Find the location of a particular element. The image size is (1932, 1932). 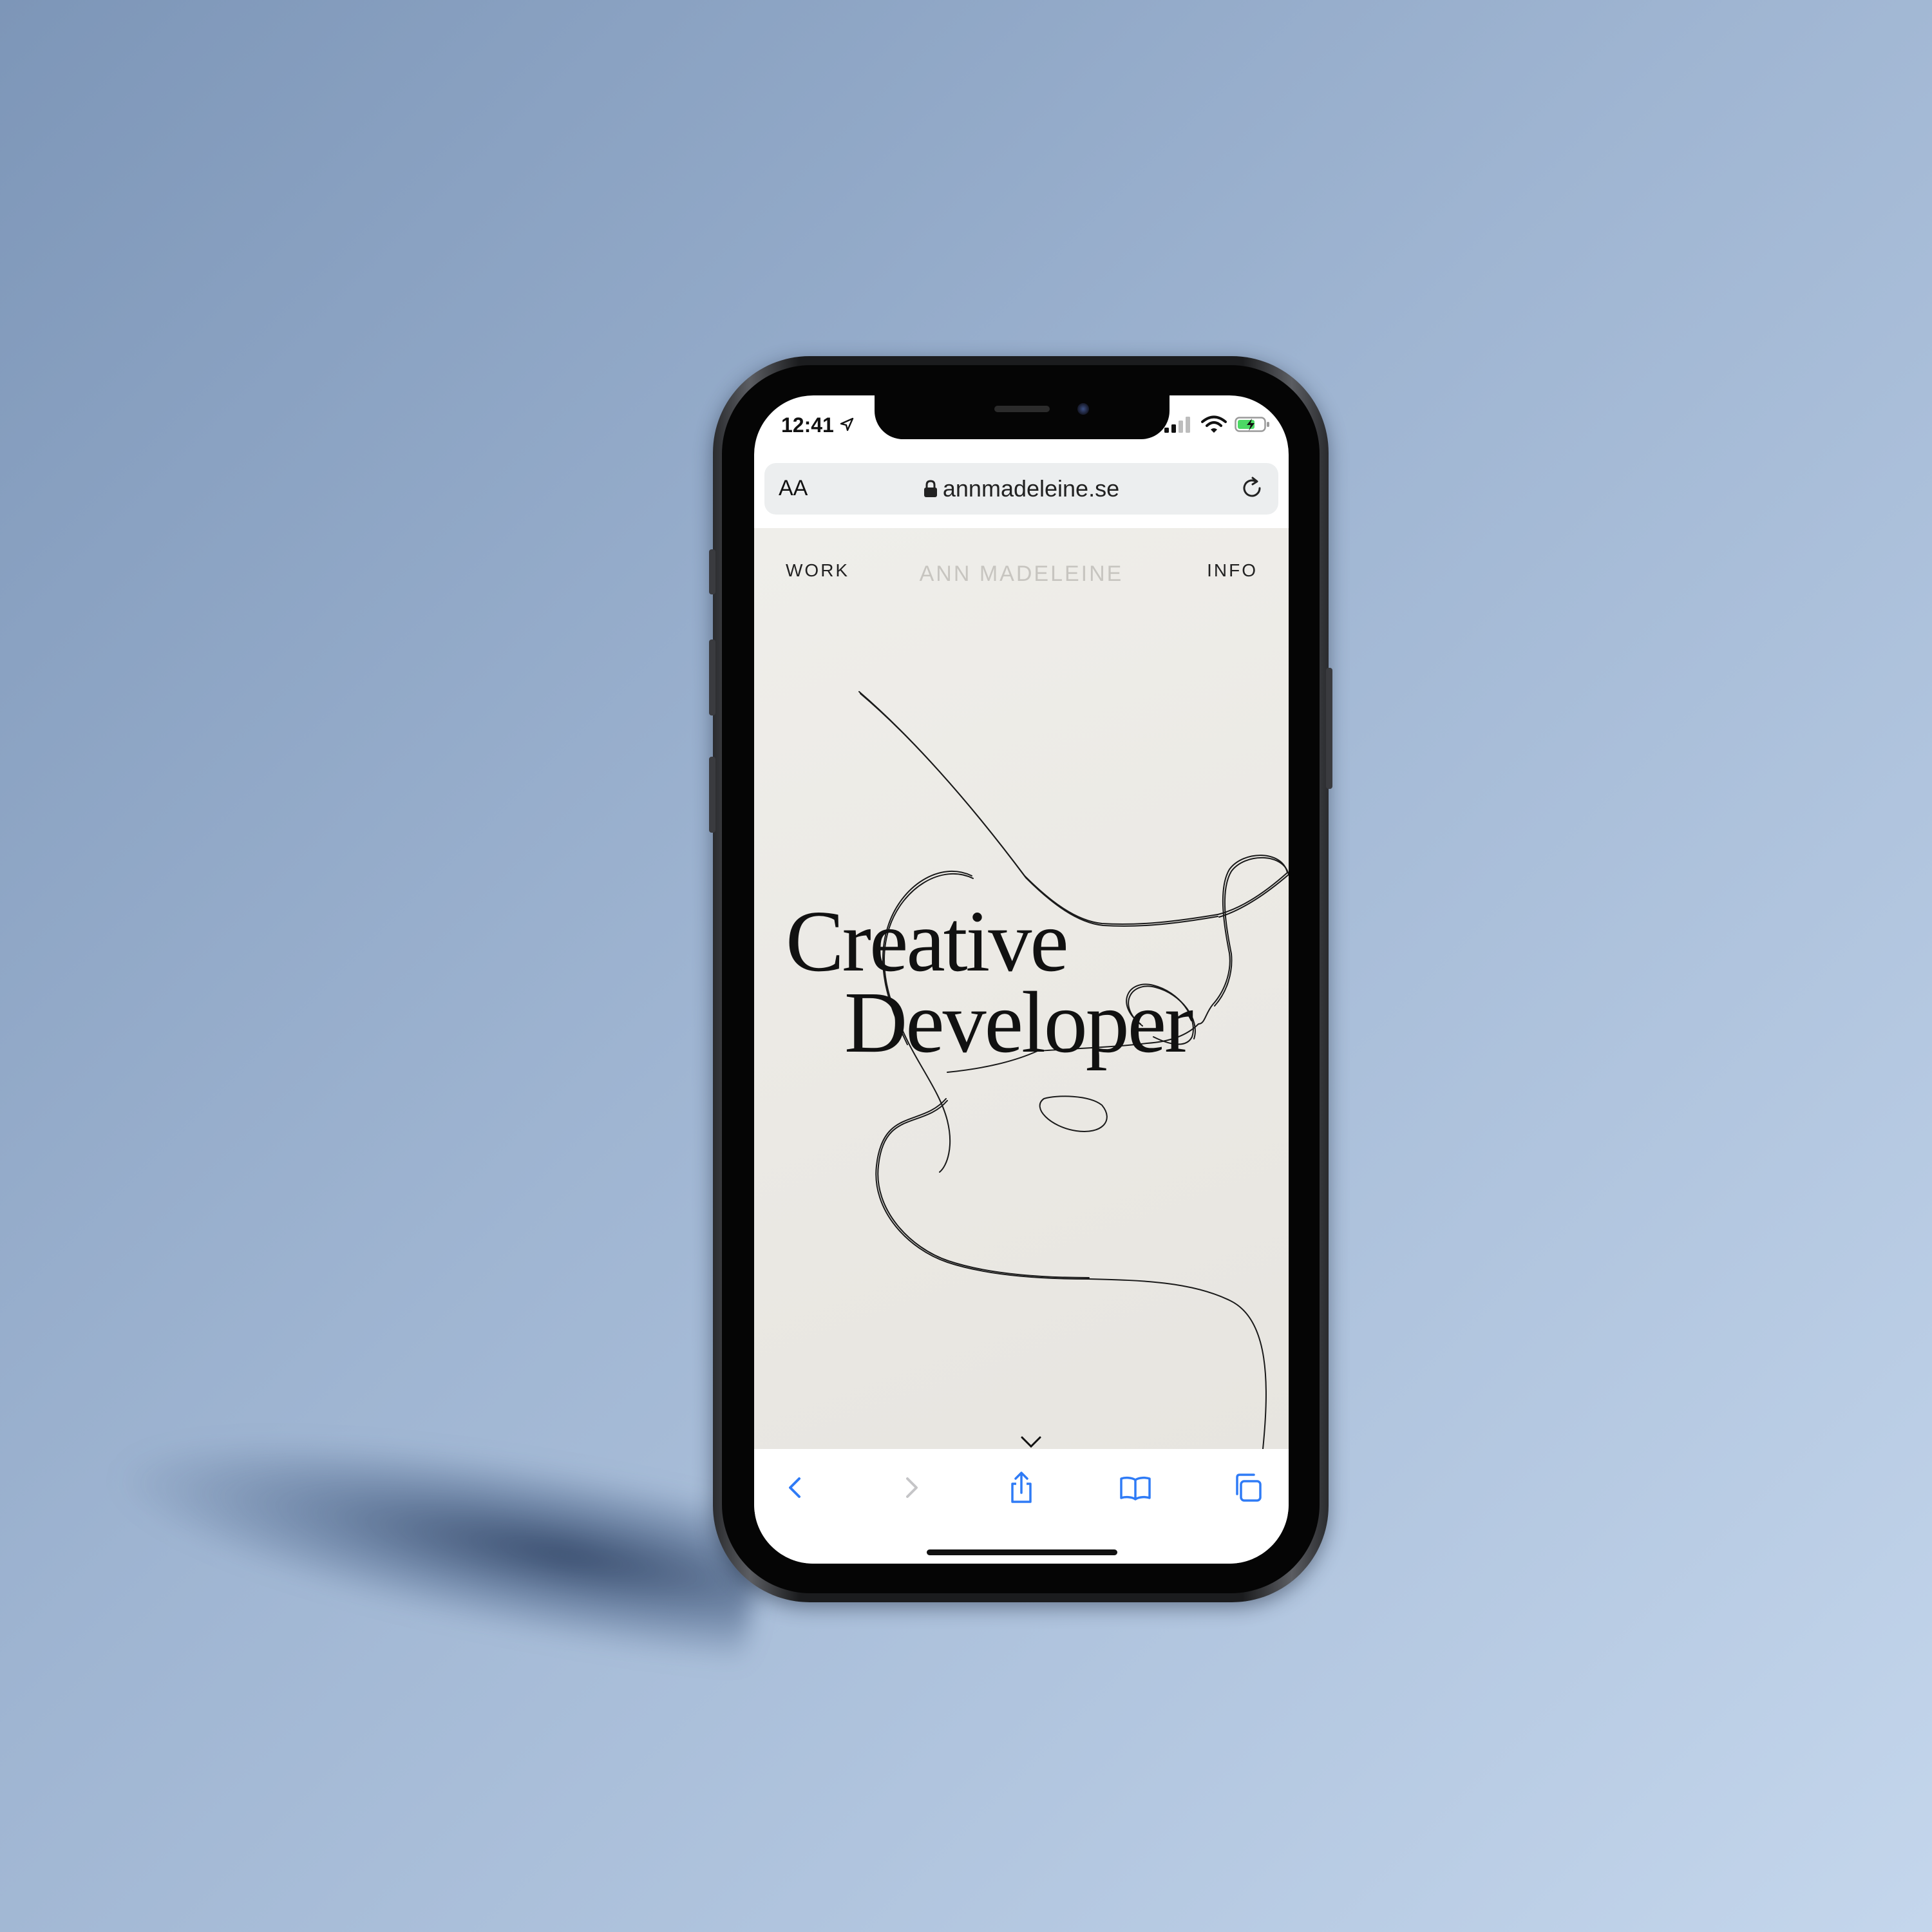

address-bar: AA annmadeleine.se is located at coordinates (1021, 489).